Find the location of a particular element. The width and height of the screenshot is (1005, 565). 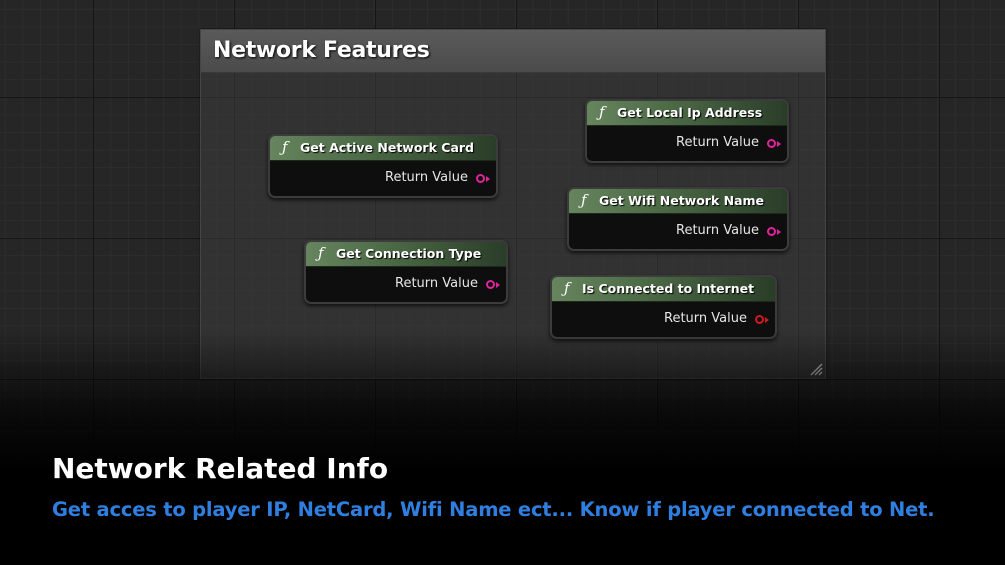

comment-header: Network Features is located at coordinates (513, 51).